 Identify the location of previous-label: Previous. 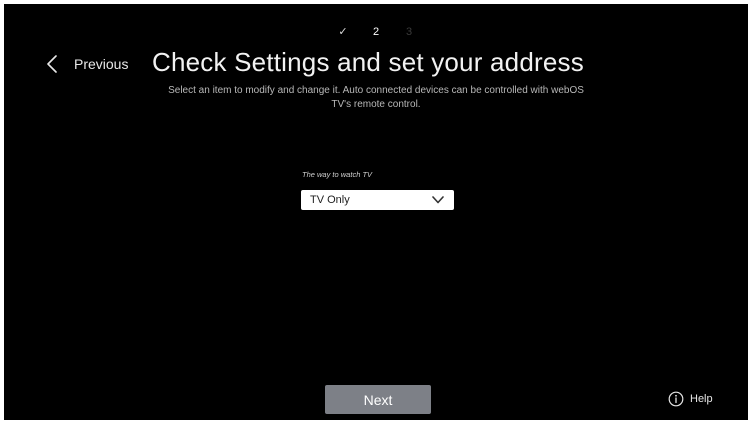
(101, 64).